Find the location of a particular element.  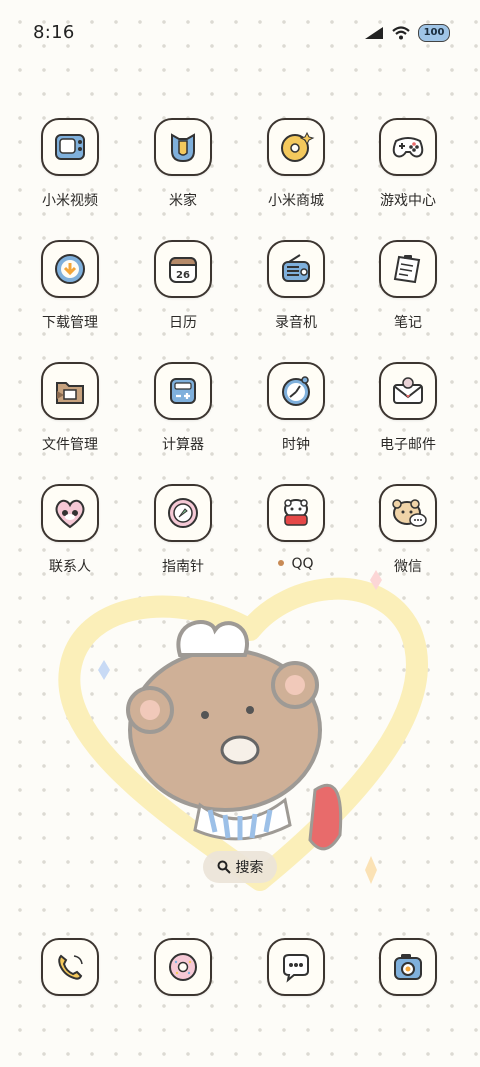

app-label: 时钟 is located at coordinates (296, 445).